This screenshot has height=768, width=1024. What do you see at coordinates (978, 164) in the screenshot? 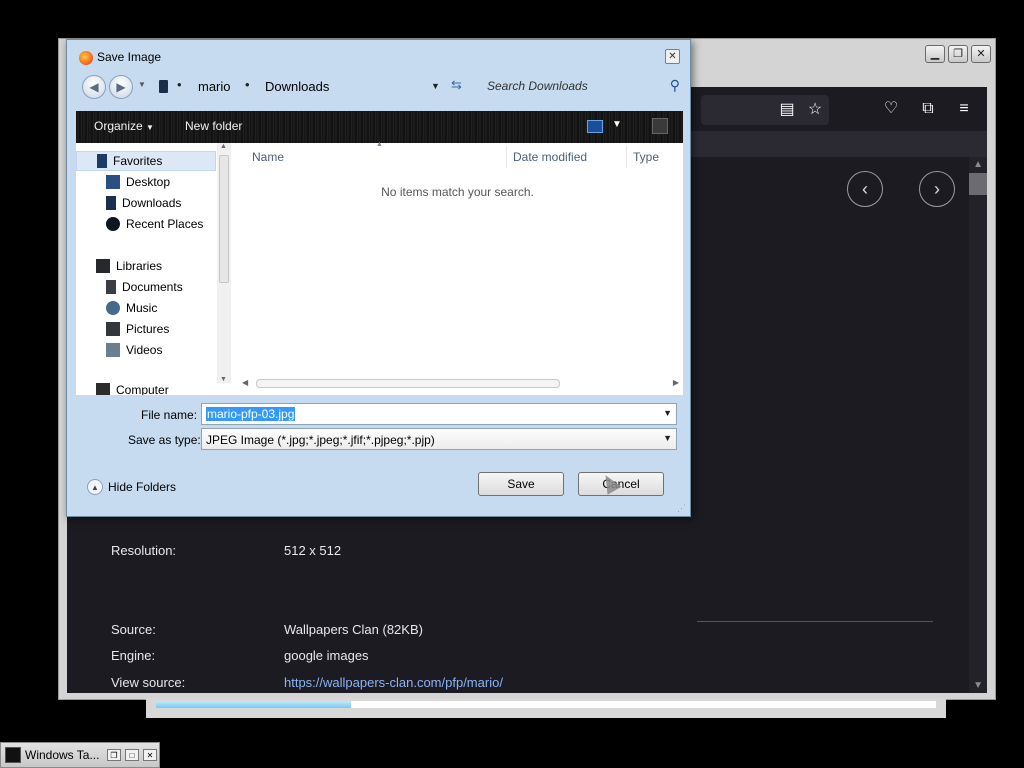
I see `scroll-up-icon: ▲` at bounding box center [978, 164].